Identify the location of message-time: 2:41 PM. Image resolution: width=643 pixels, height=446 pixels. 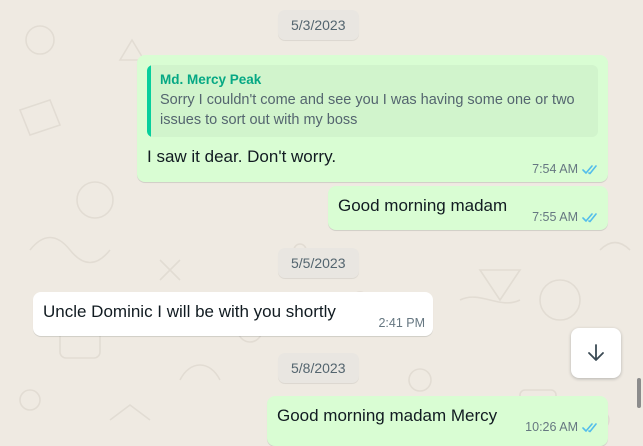
(401, 323).